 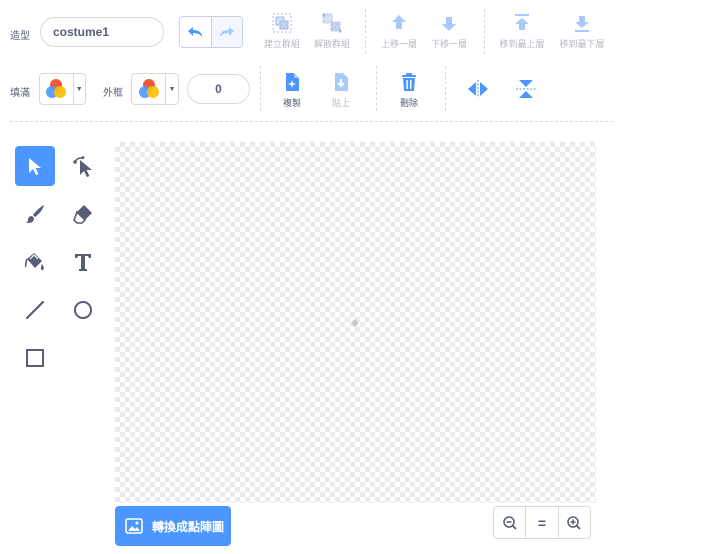 I want to click on text-icon, so click(x=83, y=262).